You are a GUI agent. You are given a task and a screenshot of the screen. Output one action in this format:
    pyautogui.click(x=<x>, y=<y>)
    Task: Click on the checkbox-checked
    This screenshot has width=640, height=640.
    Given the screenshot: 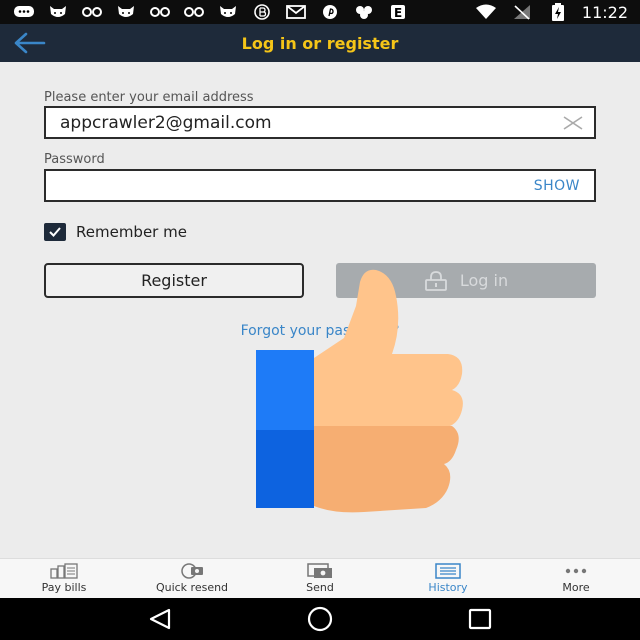 What is the action you would take?
    pyautogui.click(x=55, y=232)
    